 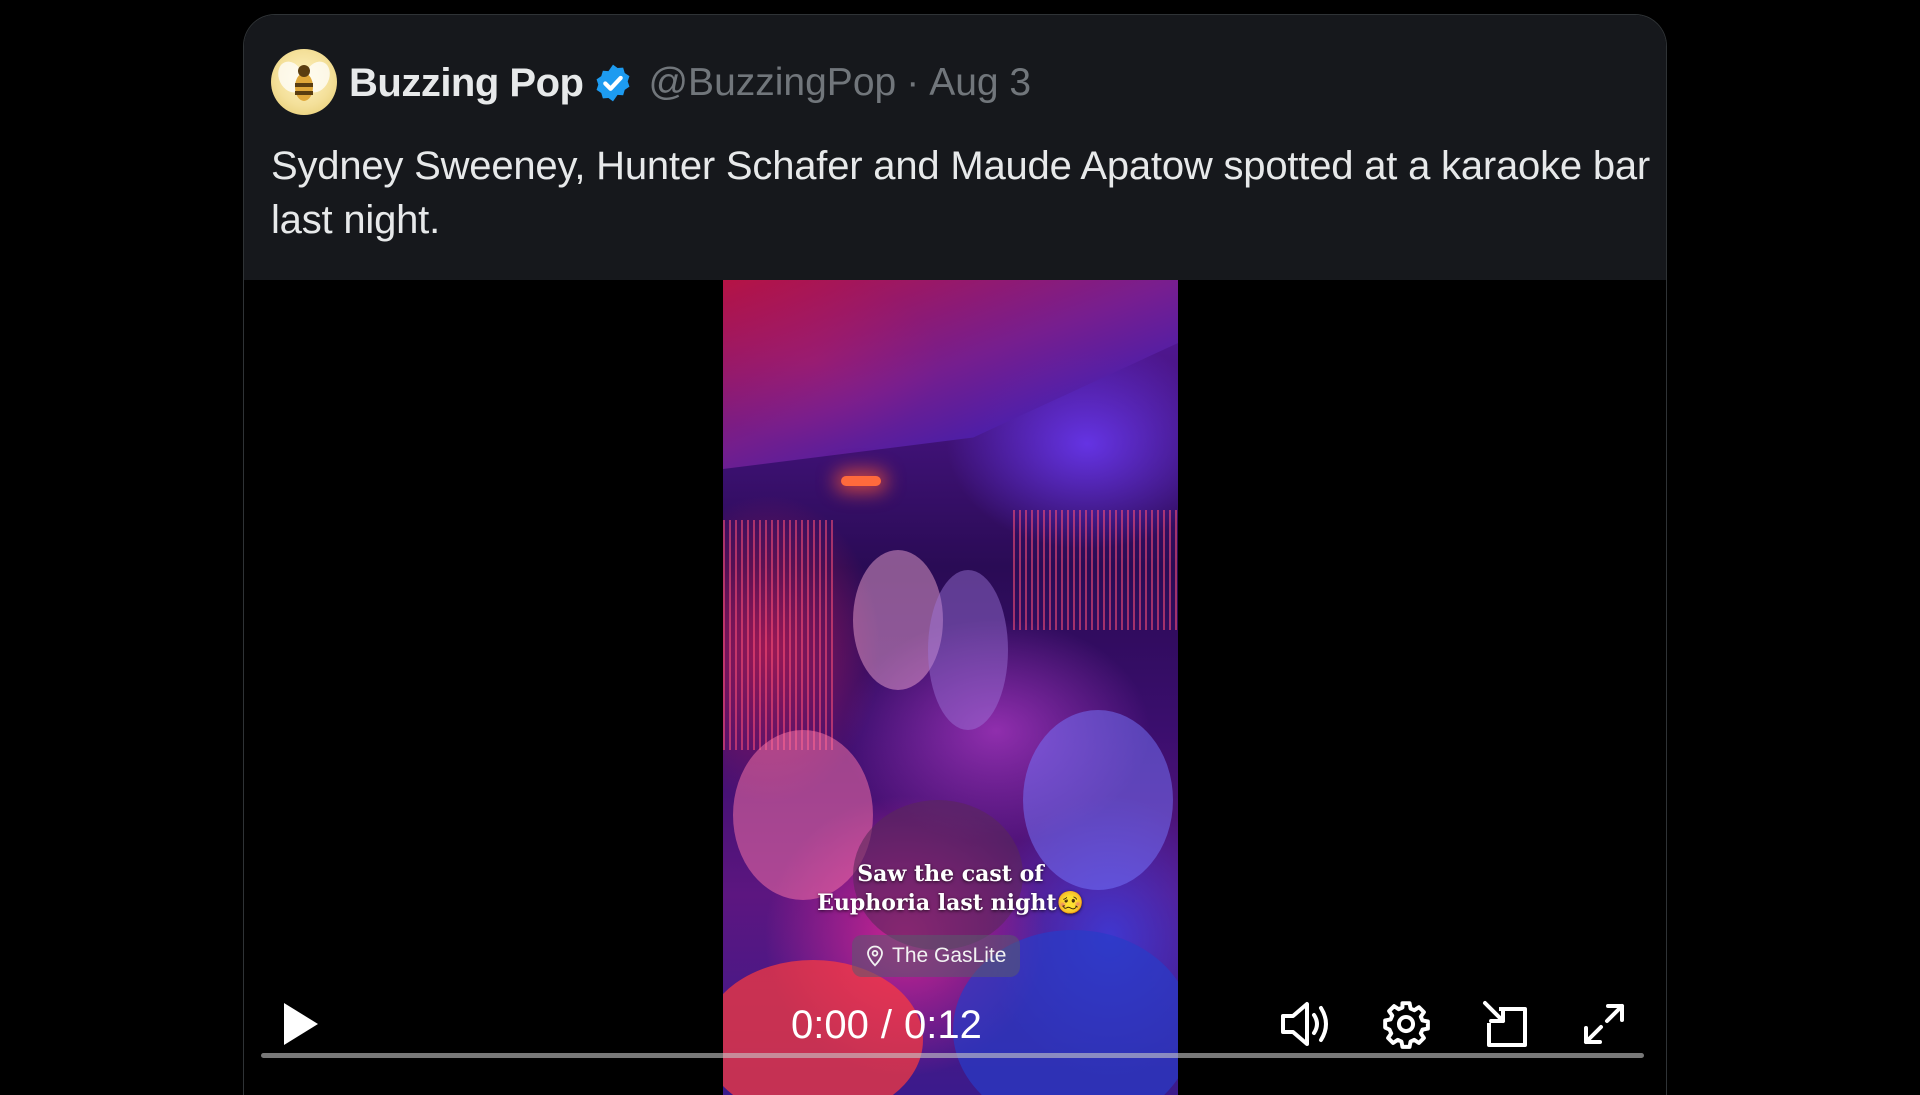 What do you see at coordinates (952, 1055) in the screenshot?
I see `progress-bar` at bounding box center [952, 1055].